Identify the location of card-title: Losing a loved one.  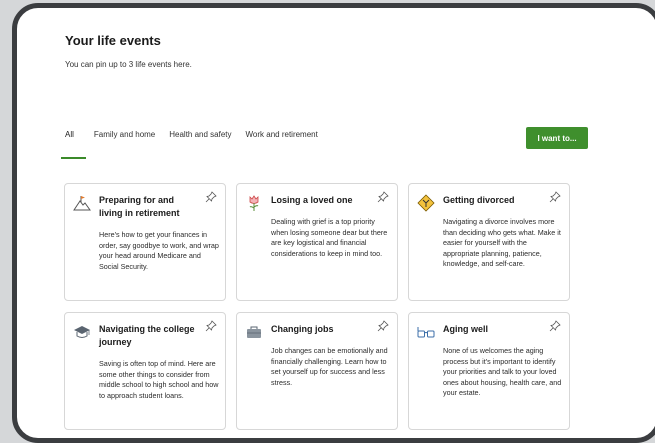
(312, 200).